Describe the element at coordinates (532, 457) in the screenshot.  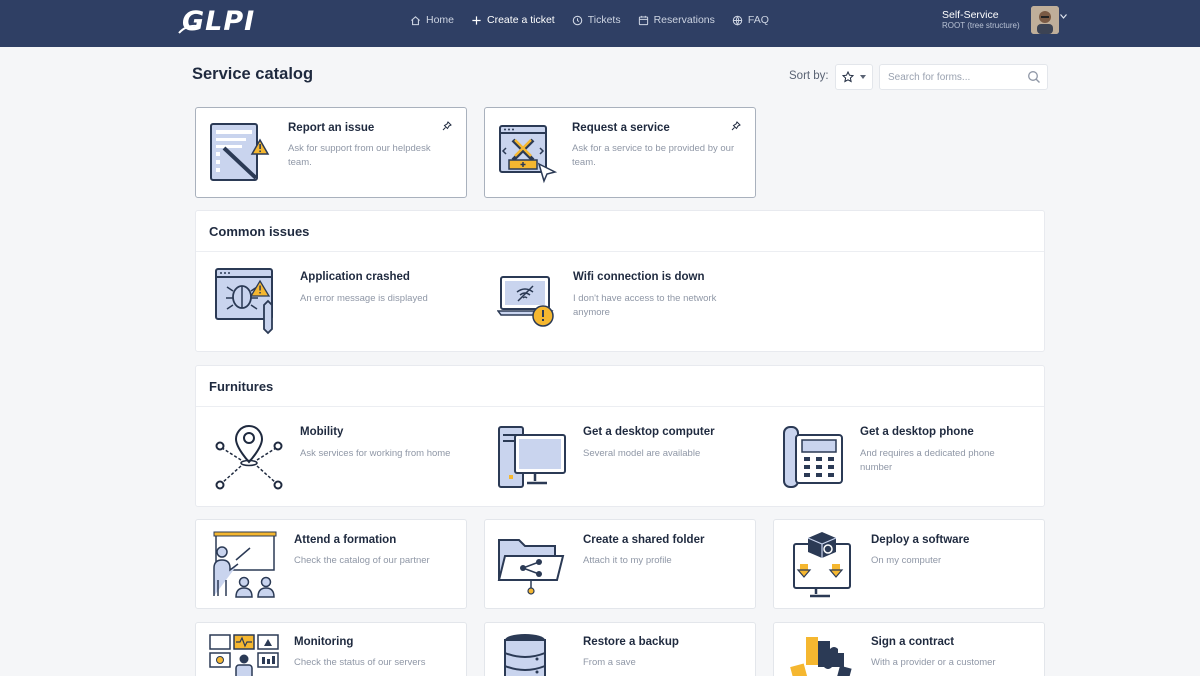
I see `desktop-computer-illustration` at that location.